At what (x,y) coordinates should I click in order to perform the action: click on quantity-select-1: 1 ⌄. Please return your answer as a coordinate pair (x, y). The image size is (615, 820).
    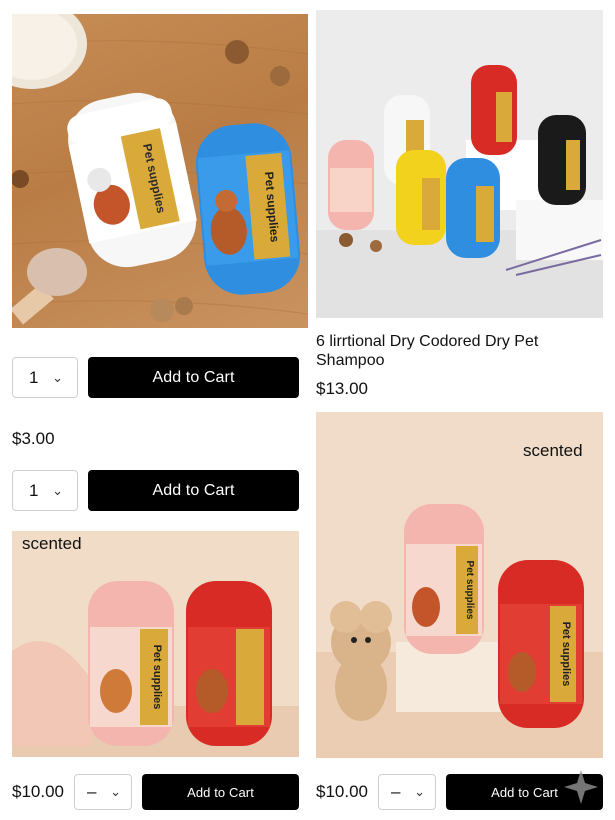
    Looking at the image, I should click on (45, 377).